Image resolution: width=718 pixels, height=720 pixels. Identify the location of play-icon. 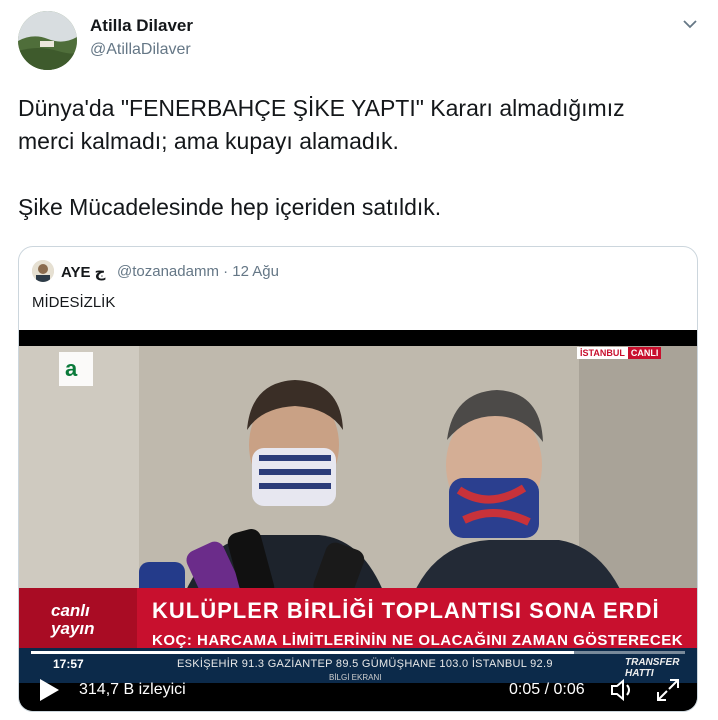
(49, 690).